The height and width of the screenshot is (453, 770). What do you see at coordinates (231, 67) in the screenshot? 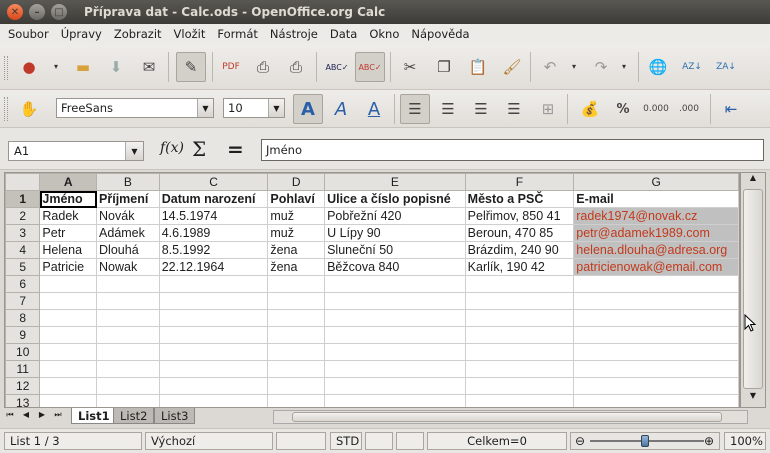
I see `export-pdf-icon: PDF` at bounding box center [231, 67].